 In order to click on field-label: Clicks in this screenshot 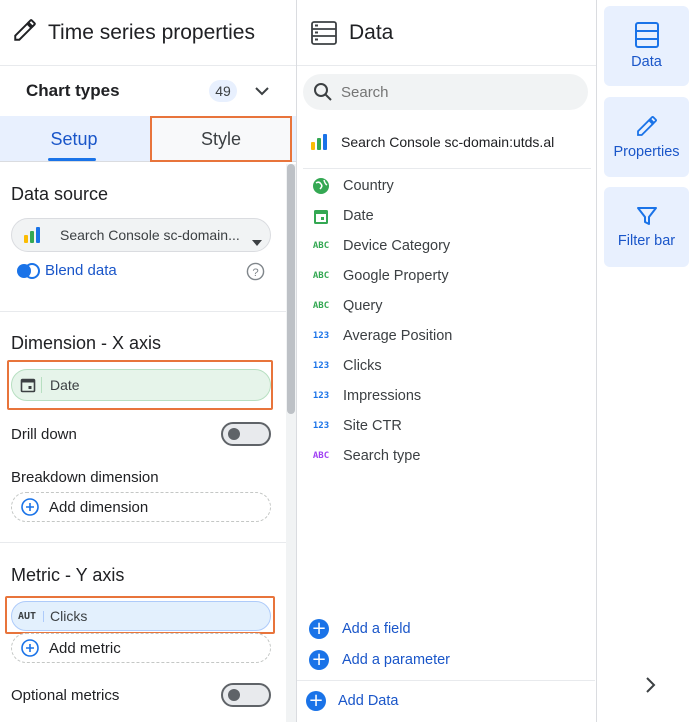, I will do `click(362, 366)`.